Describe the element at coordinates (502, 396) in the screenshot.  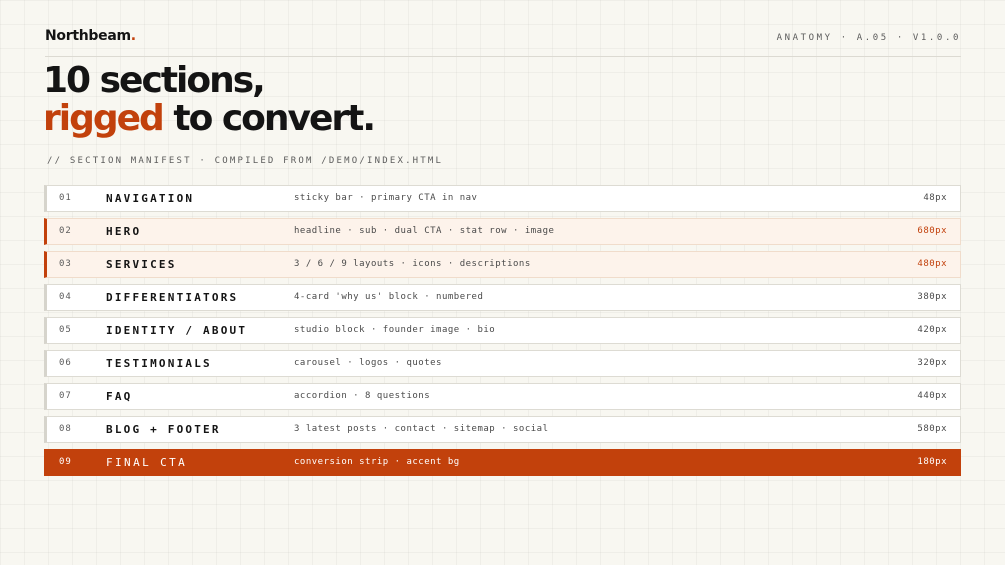
I see `section-row-faq: 07 FAQ accordion · 8 questions 440px` at that location.